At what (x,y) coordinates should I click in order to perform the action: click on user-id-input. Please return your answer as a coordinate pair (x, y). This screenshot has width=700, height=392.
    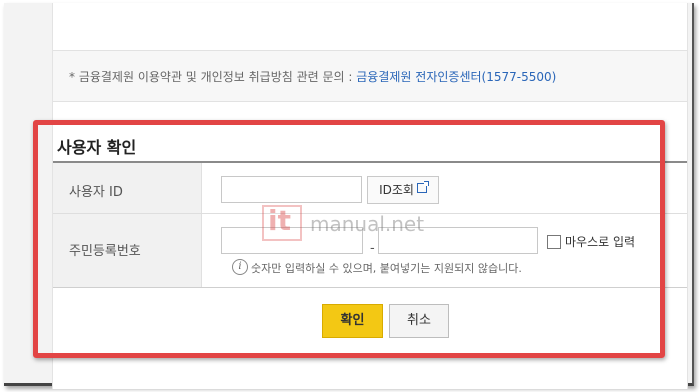
    Looking at the image, I should click on (291, 189).